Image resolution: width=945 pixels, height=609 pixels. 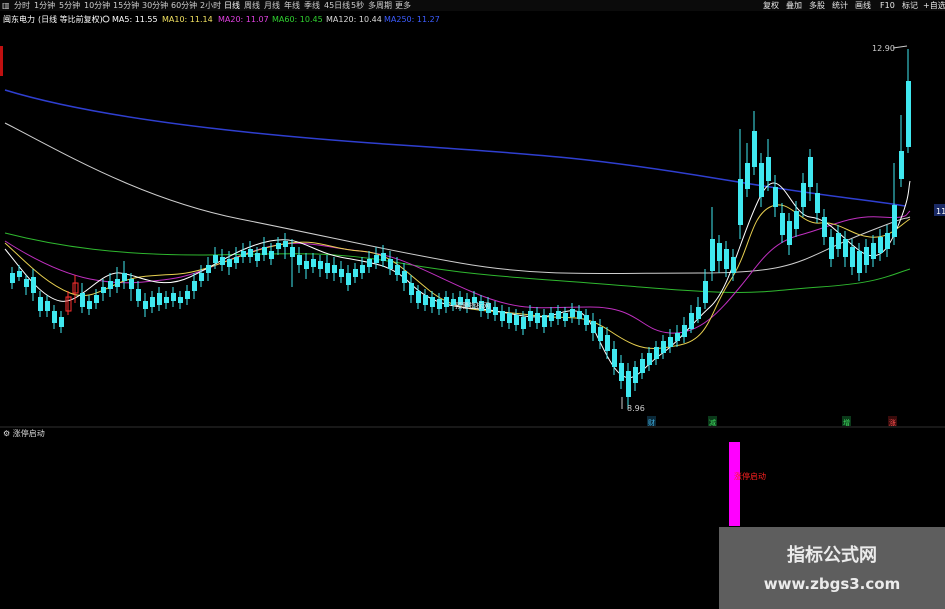 I want to click on signal-bar-label: 涨停启动, so click(x=750, y=476).